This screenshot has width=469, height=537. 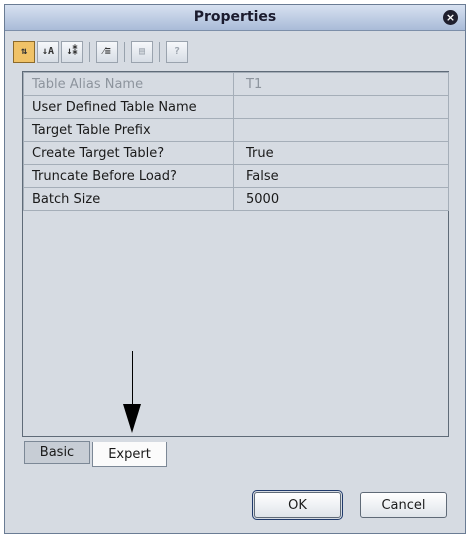 What do you see at coordinates (297, 505) in the screenshot?
I see `ok-button: OK` at bounding box center [297, 505].